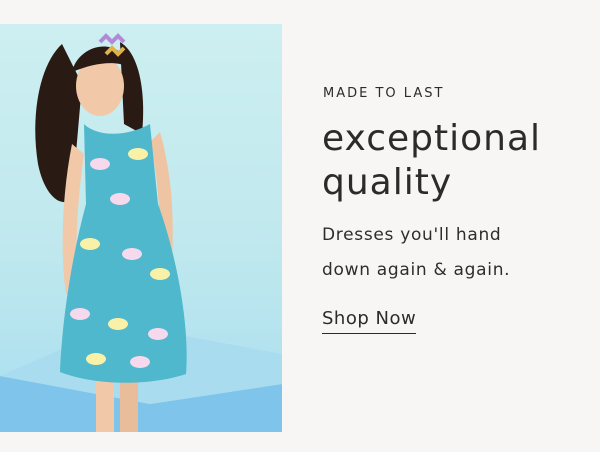 This screenshot has height=452, width=600. I want to click on subtext: Dresses you'll hand down again & again., so click(452, 253).